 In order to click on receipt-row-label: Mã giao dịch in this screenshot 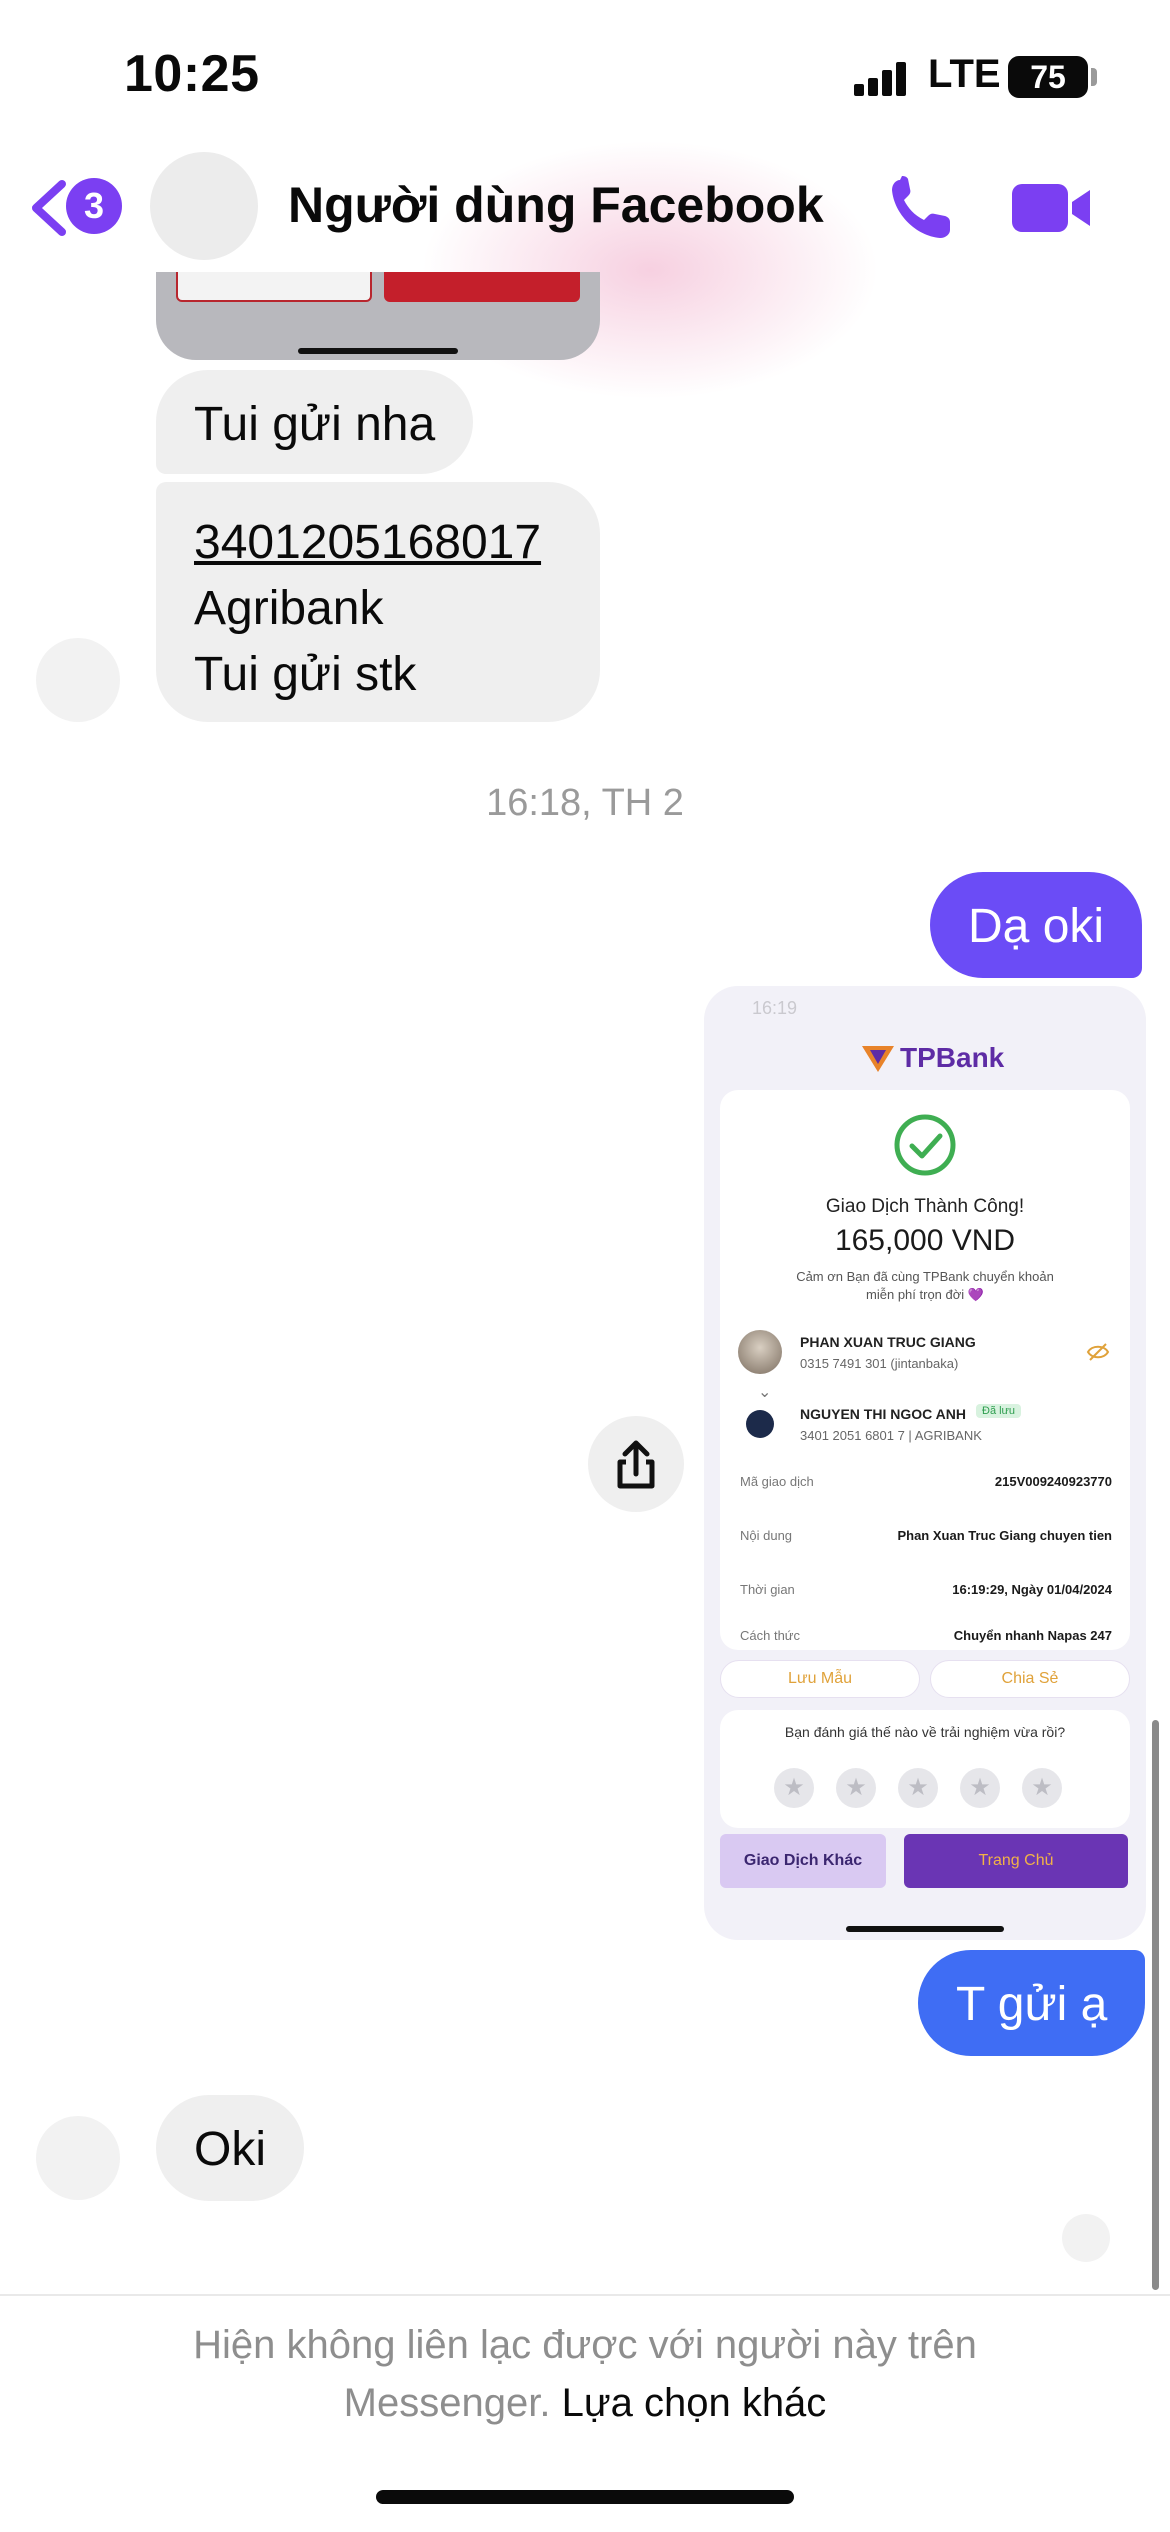, I will do `click(777, 1481)`.